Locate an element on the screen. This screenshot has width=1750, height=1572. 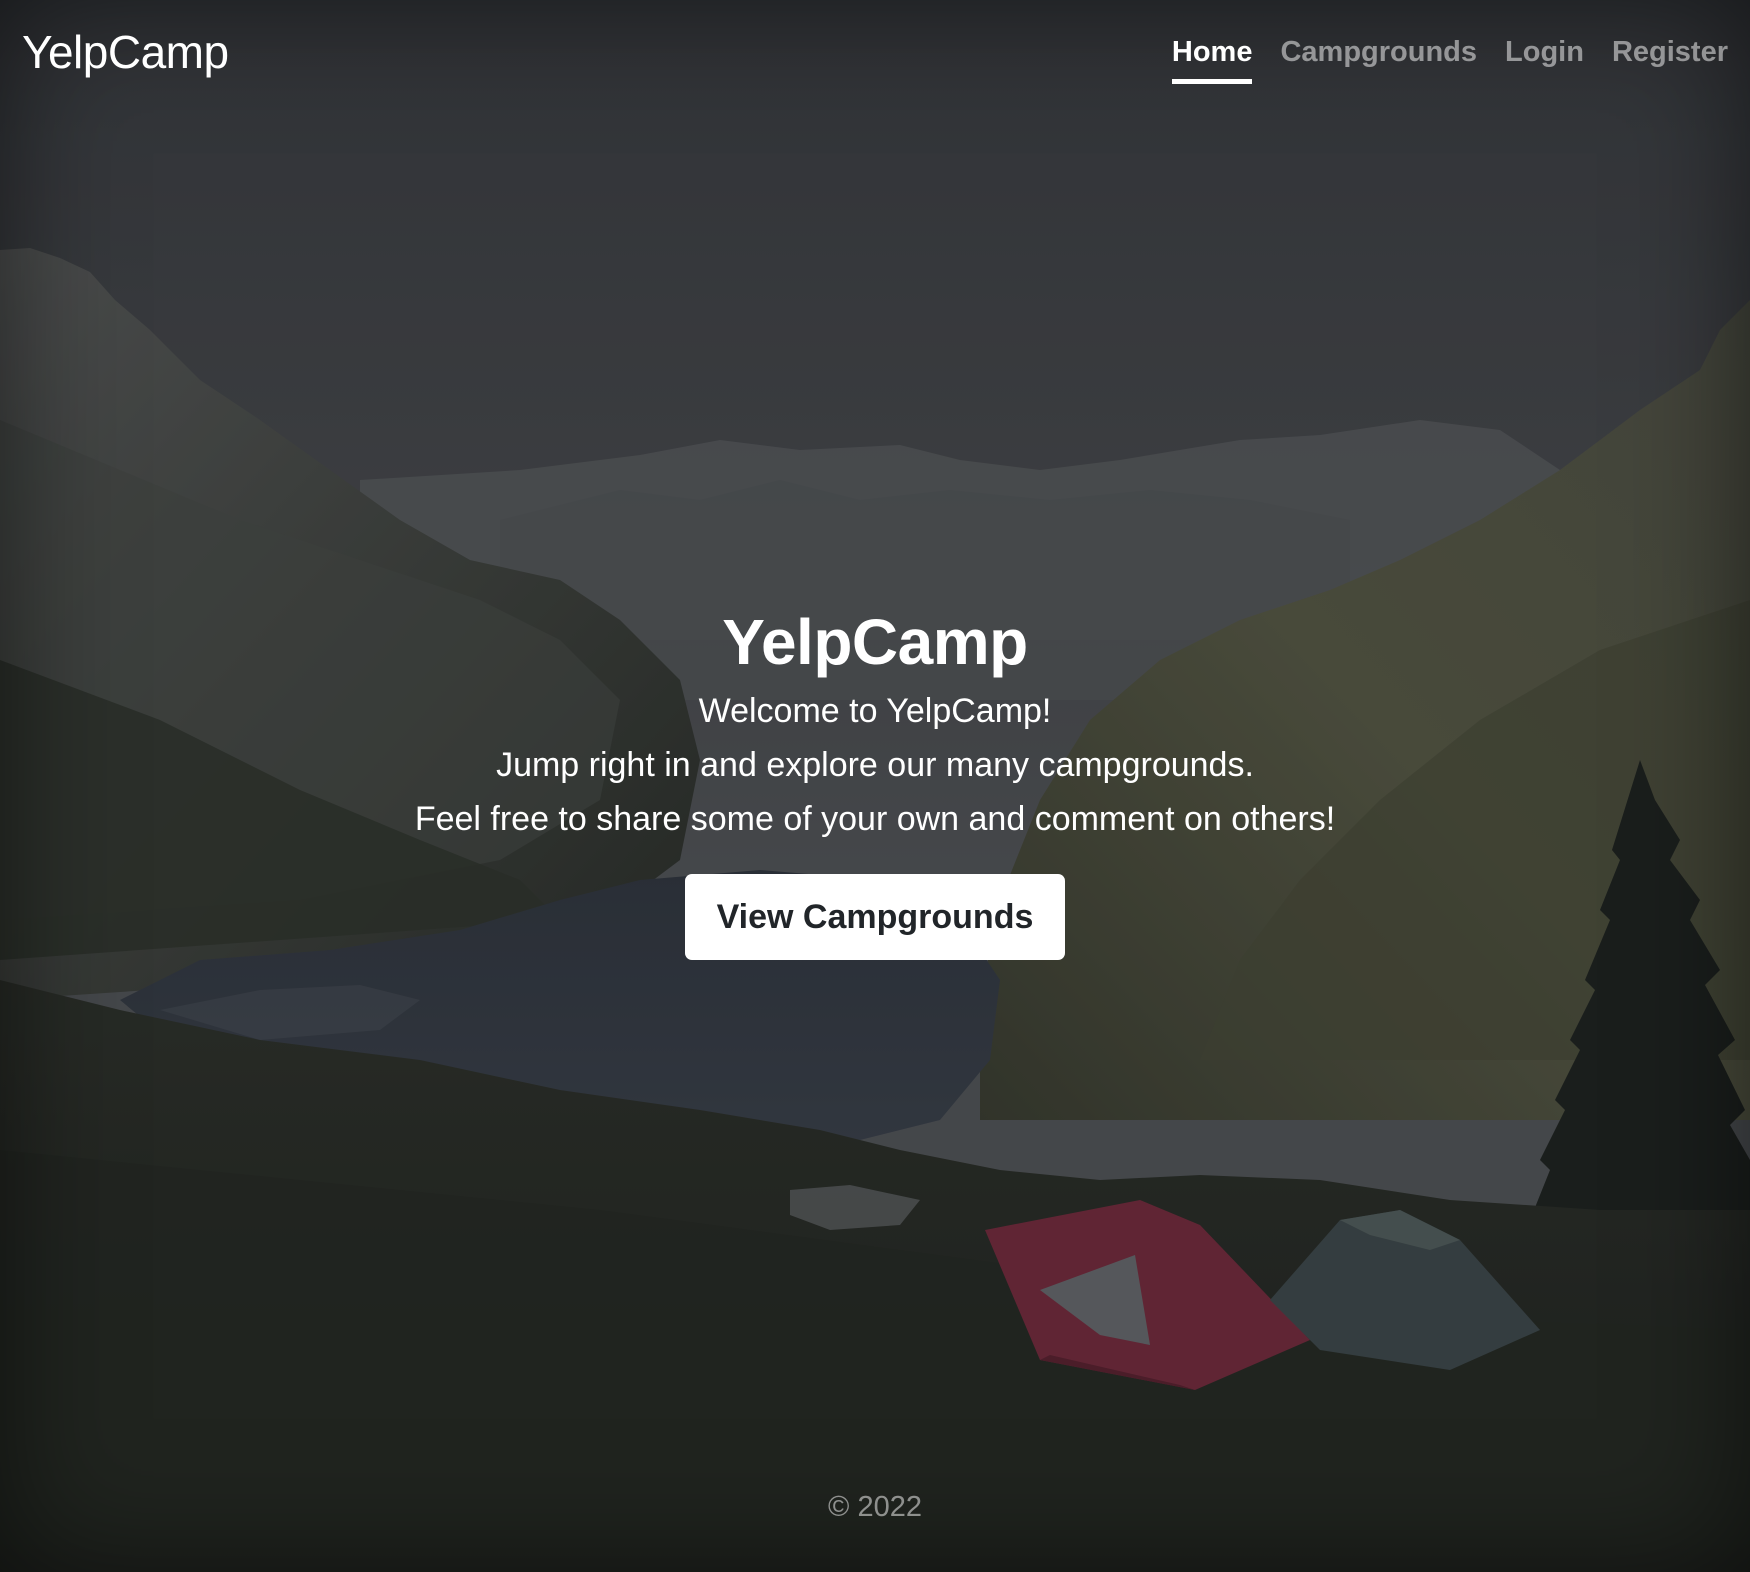
brand-logo-link: YelpCamp is located at coordinates (125, 52).